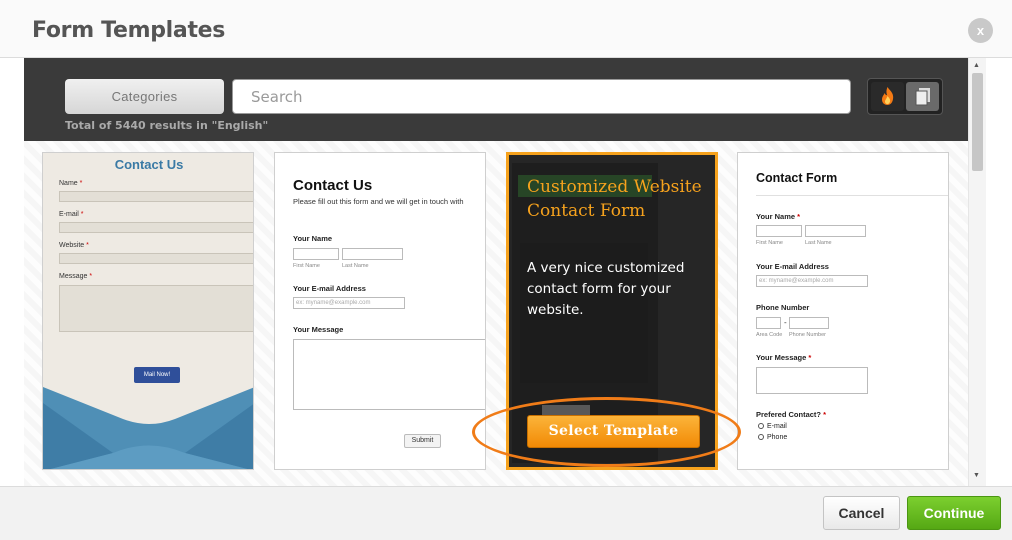  What do you see at coordinates (791, 414) in the screenshot?
I see `preferred-contact-label: Prefered Contact? *` at bounding box center [791, 414].